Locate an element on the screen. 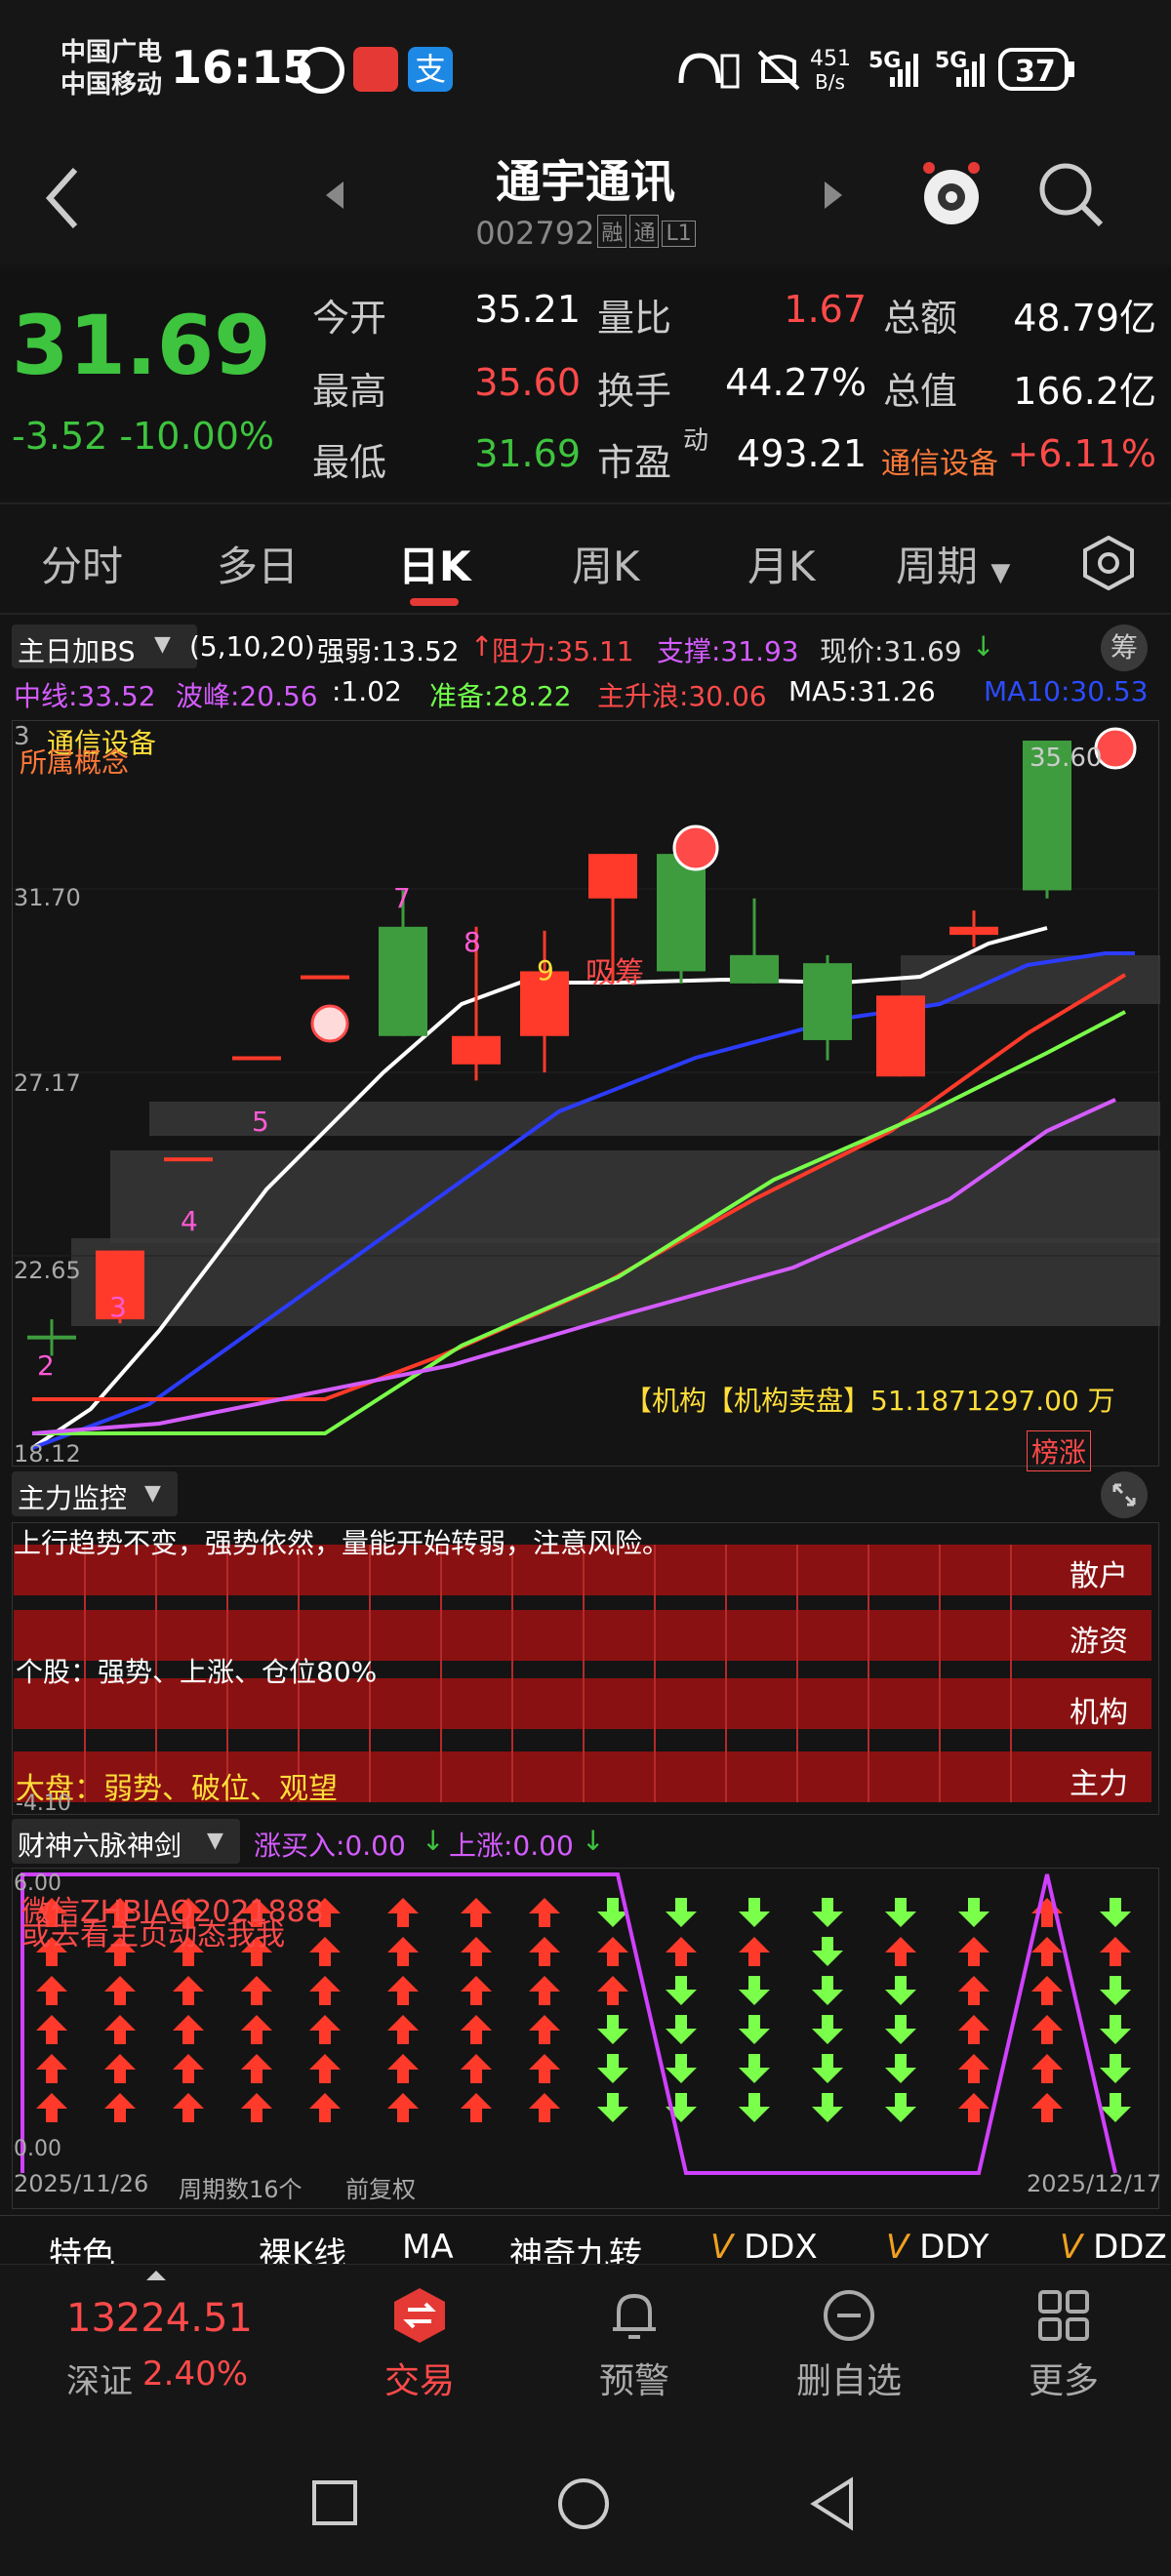 The width and height of the screenshot is (1171, 2576). trade-icon is located at coordinates (419, 2315).